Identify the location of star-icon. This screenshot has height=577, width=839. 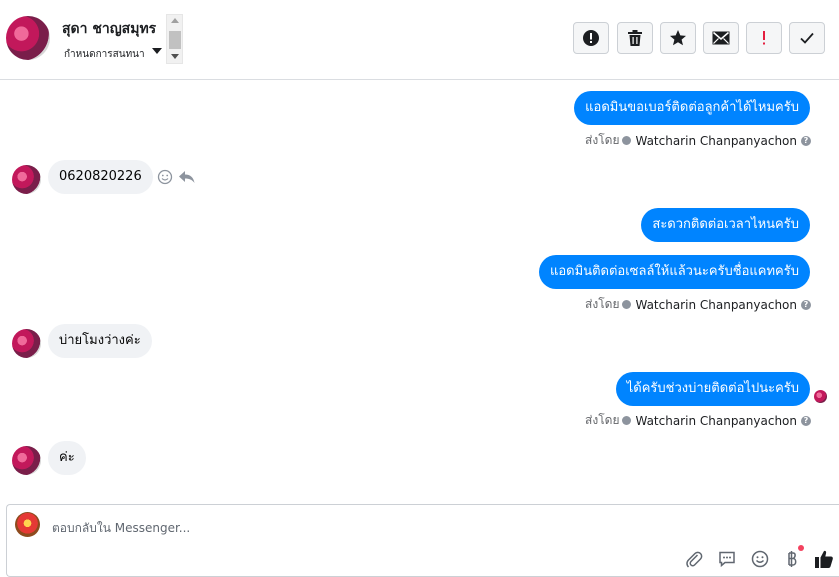
(678, 38).